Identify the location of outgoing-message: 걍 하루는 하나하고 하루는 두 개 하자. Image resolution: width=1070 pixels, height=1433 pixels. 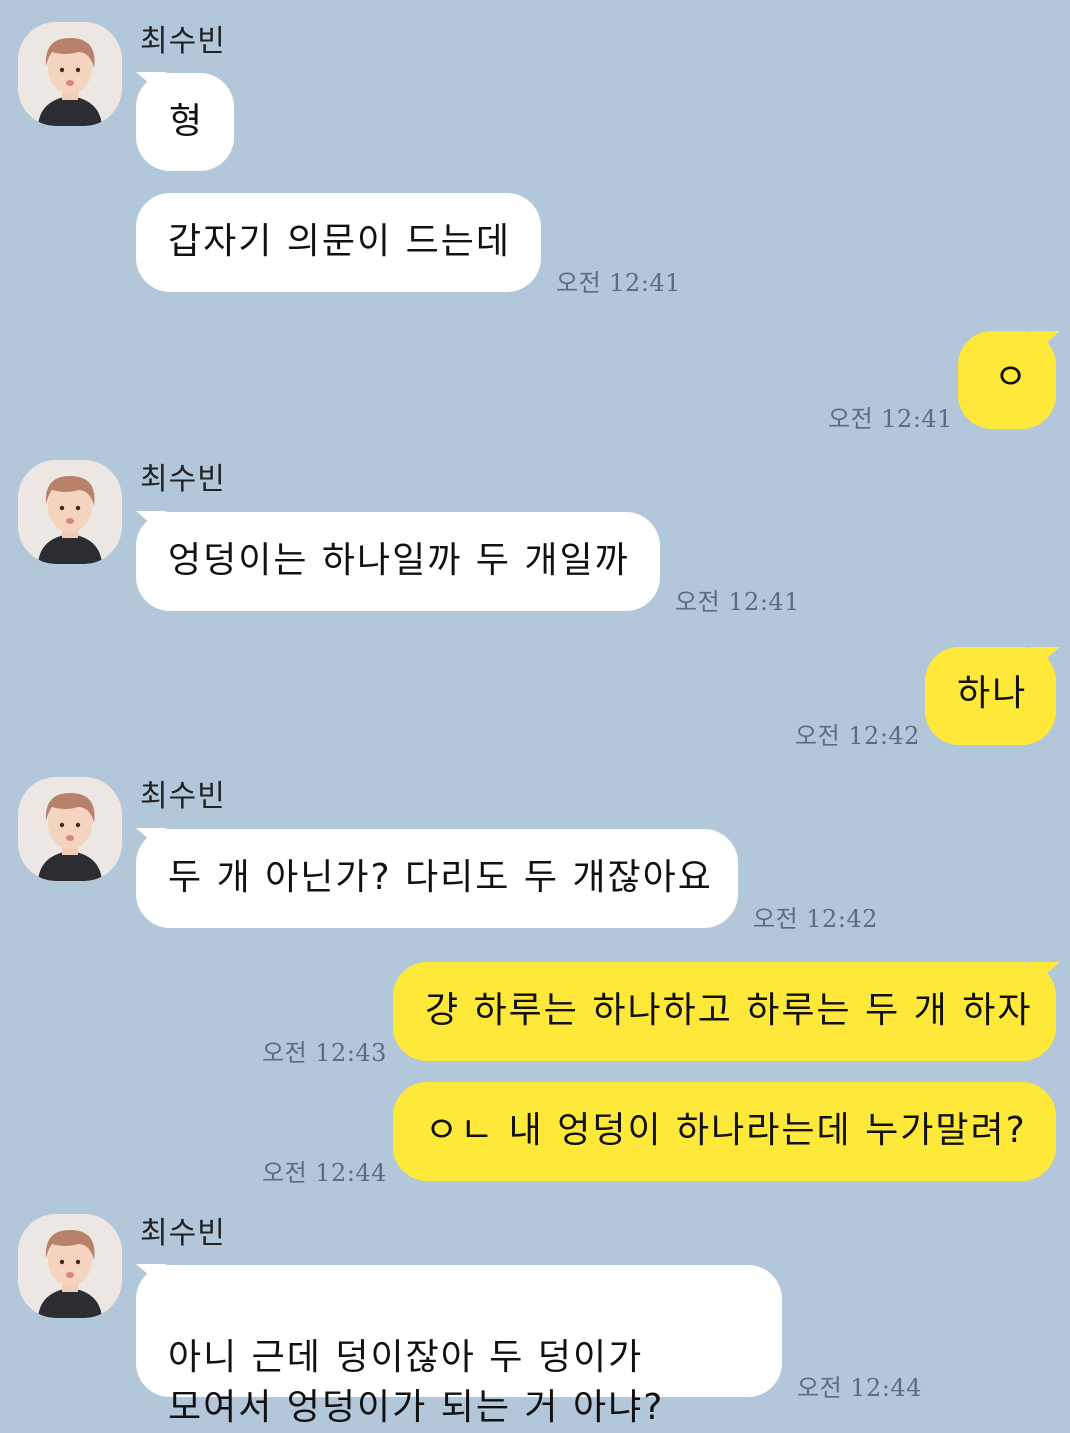
(724, 1011).